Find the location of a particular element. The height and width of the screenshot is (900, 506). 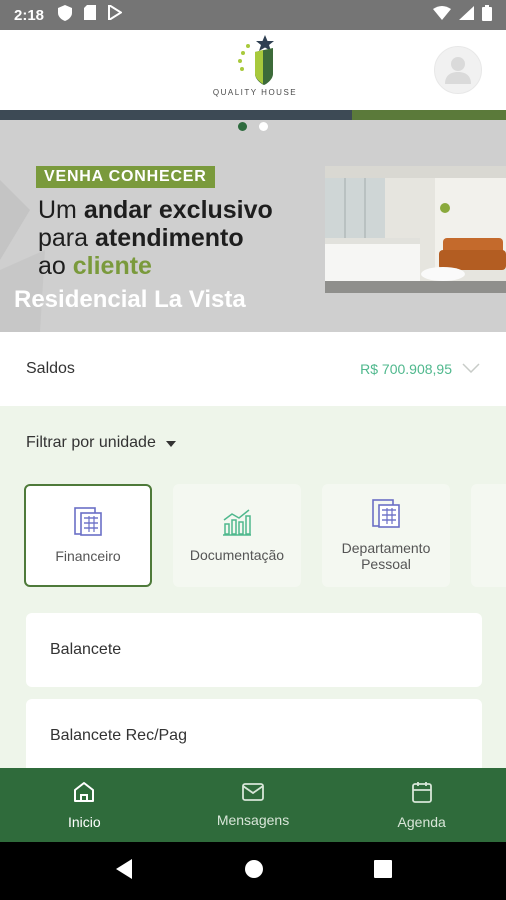

report-balancete-rec-pag: Balancete Rec/Pag is located at coordinates (254, 733).